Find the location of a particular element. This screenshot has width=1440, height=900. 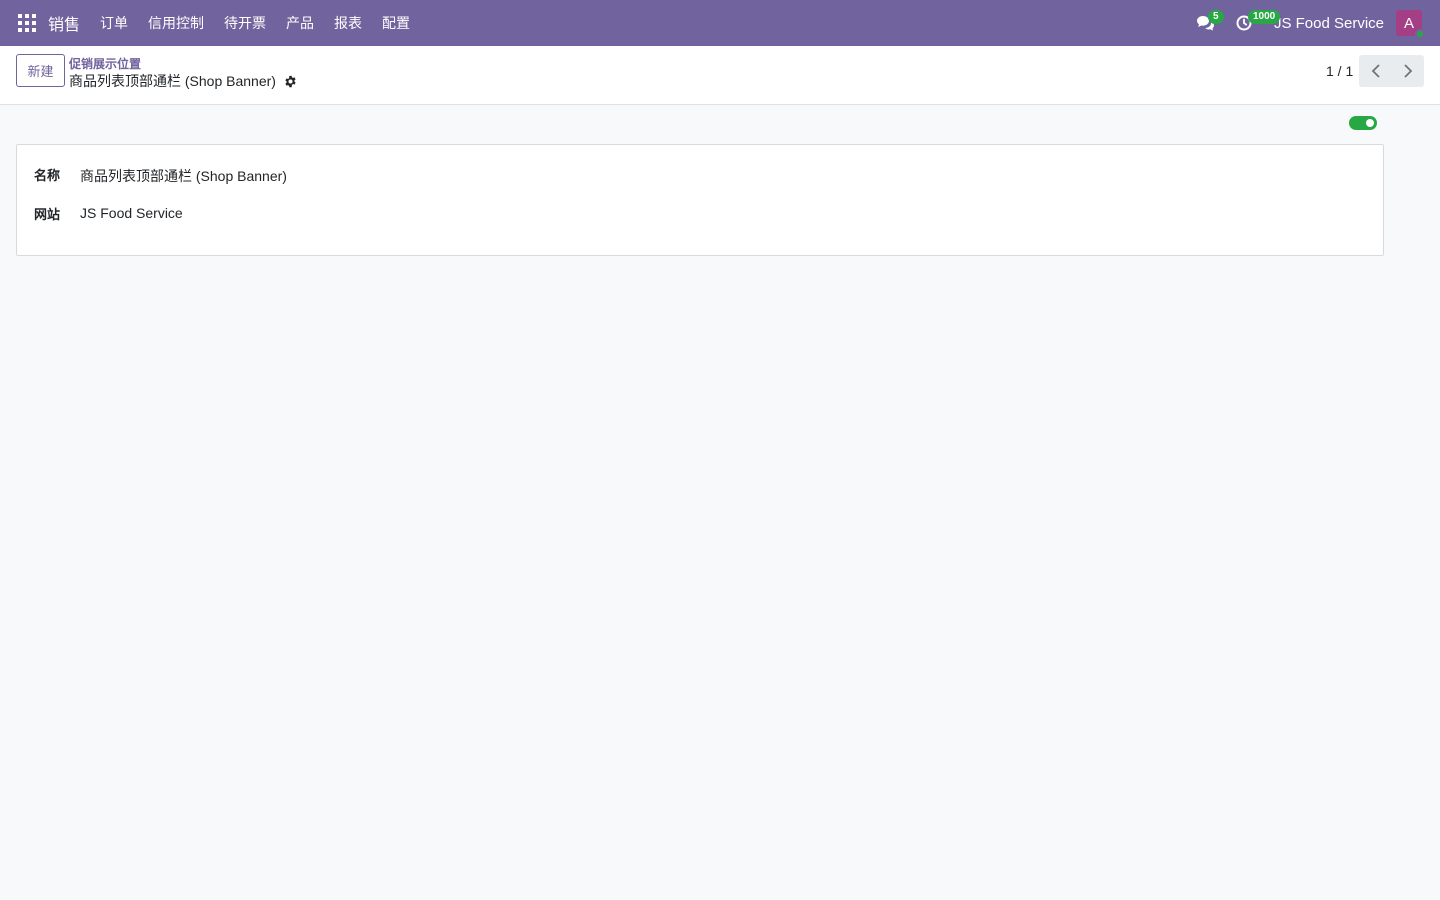

breadcrumb-current: 商品列表顶部通栏 (Shop Banner) is located at coordinates (183, 81).